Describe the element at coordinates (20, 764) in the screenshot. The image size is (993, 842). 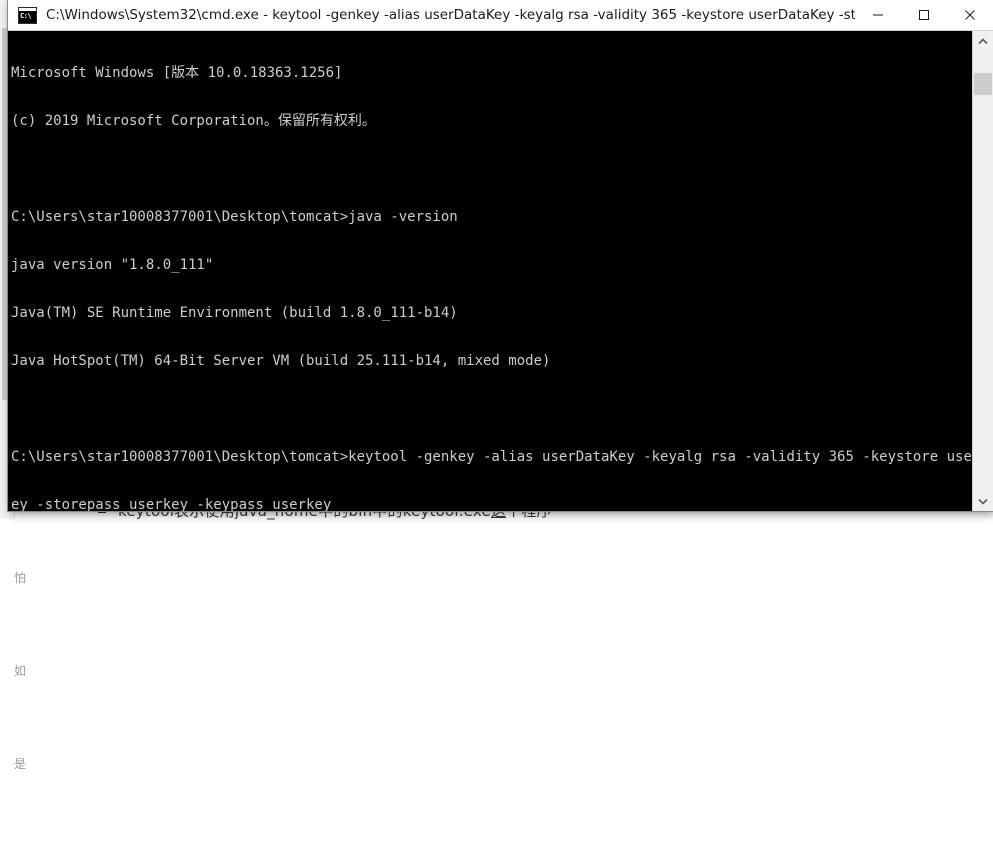
I see `background-text-fragment: 是` at that location.